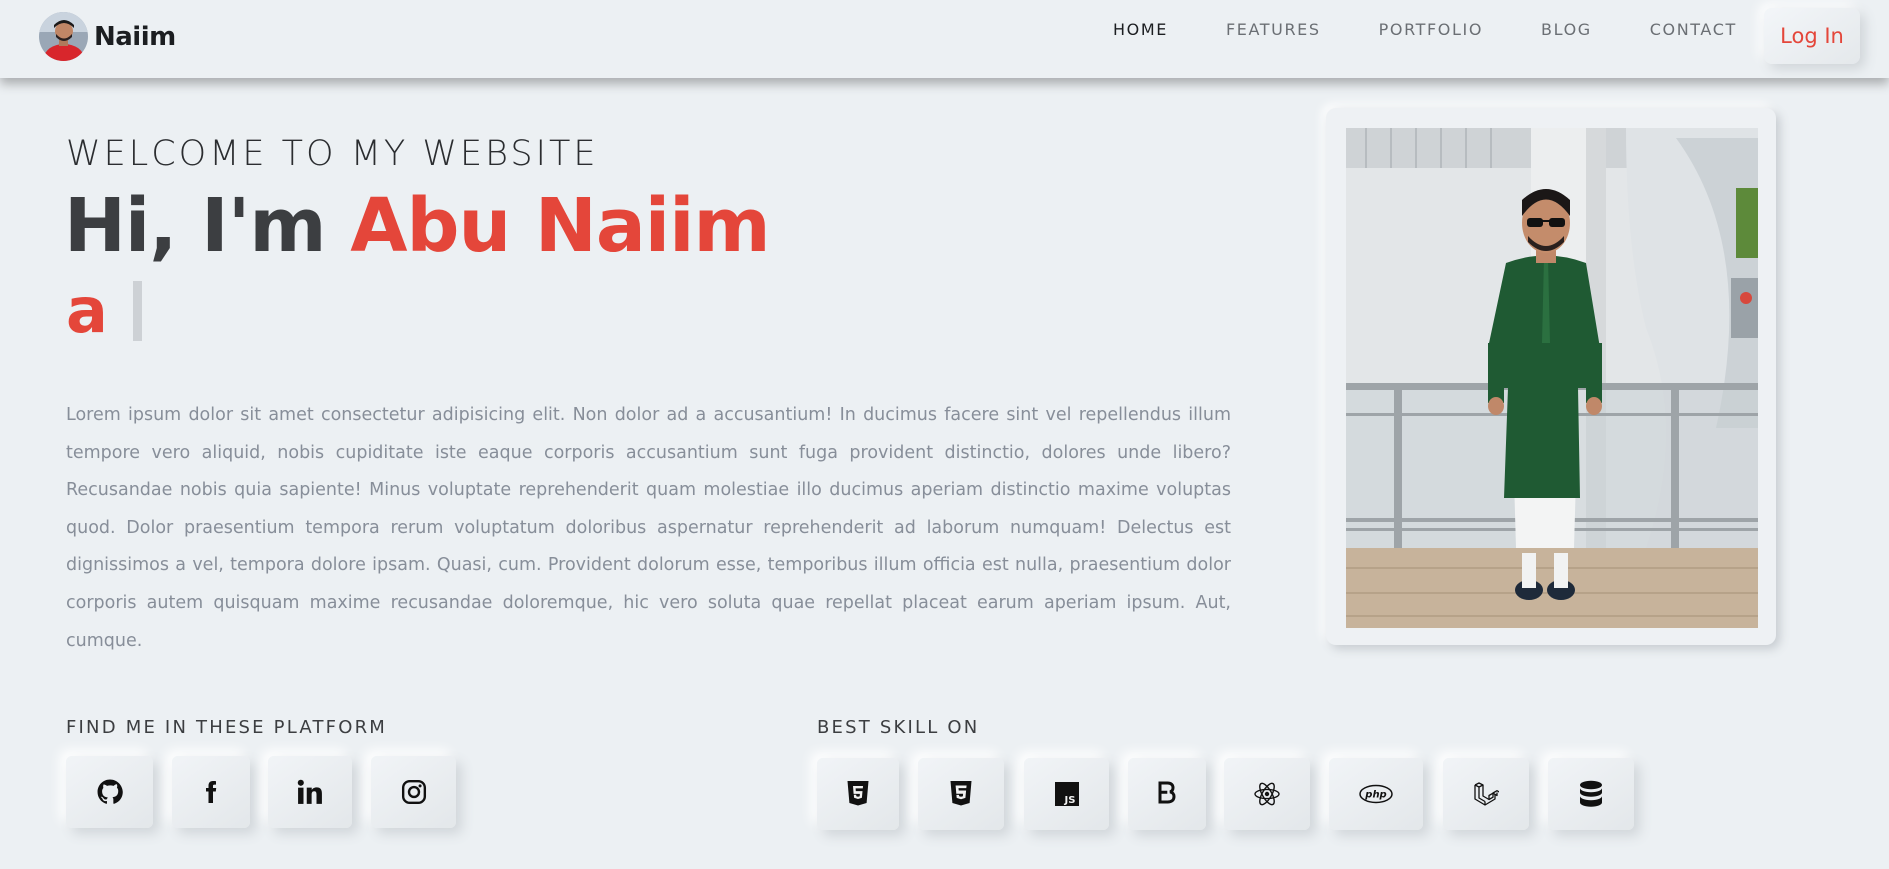 This screenshot has height=869, width=1889. I want to click on database-icon, so click(1591, 793).